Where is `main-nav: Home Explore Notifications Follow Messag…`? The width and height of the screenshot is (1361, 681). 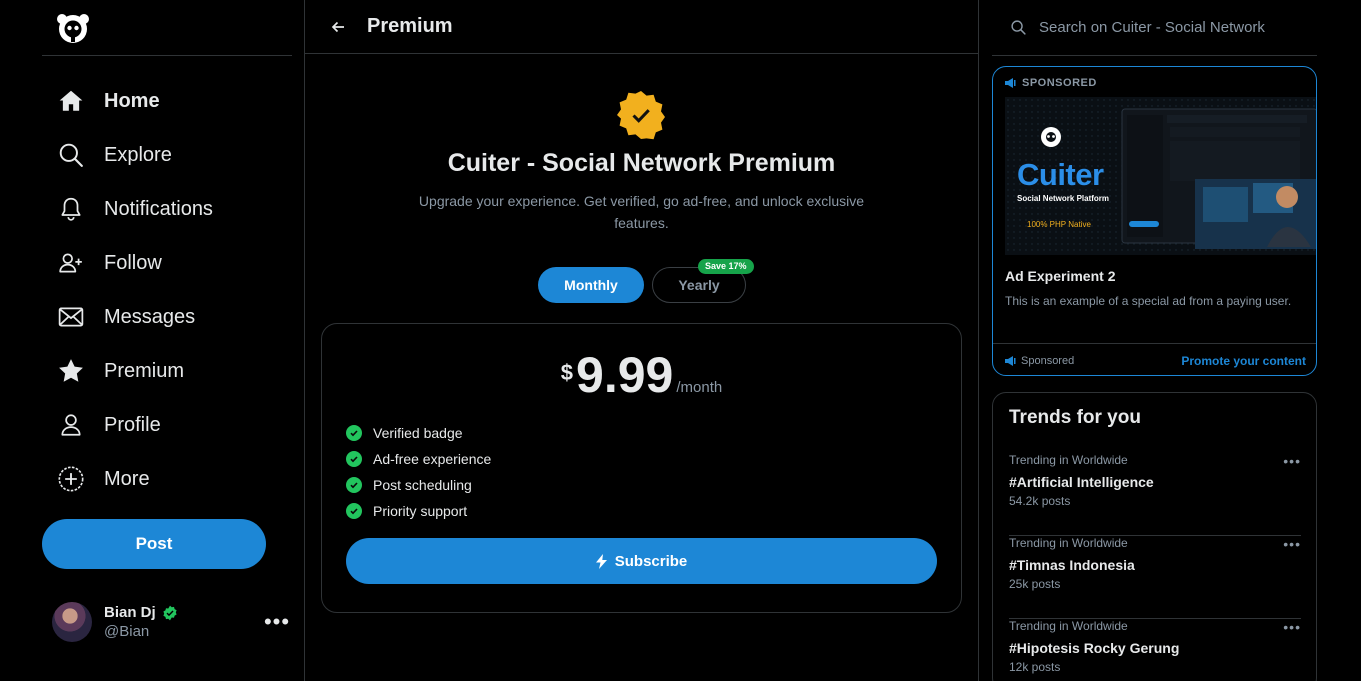
main-nav: Home Explore Notifications Follow Messag… is located at coordinates (167, 290).